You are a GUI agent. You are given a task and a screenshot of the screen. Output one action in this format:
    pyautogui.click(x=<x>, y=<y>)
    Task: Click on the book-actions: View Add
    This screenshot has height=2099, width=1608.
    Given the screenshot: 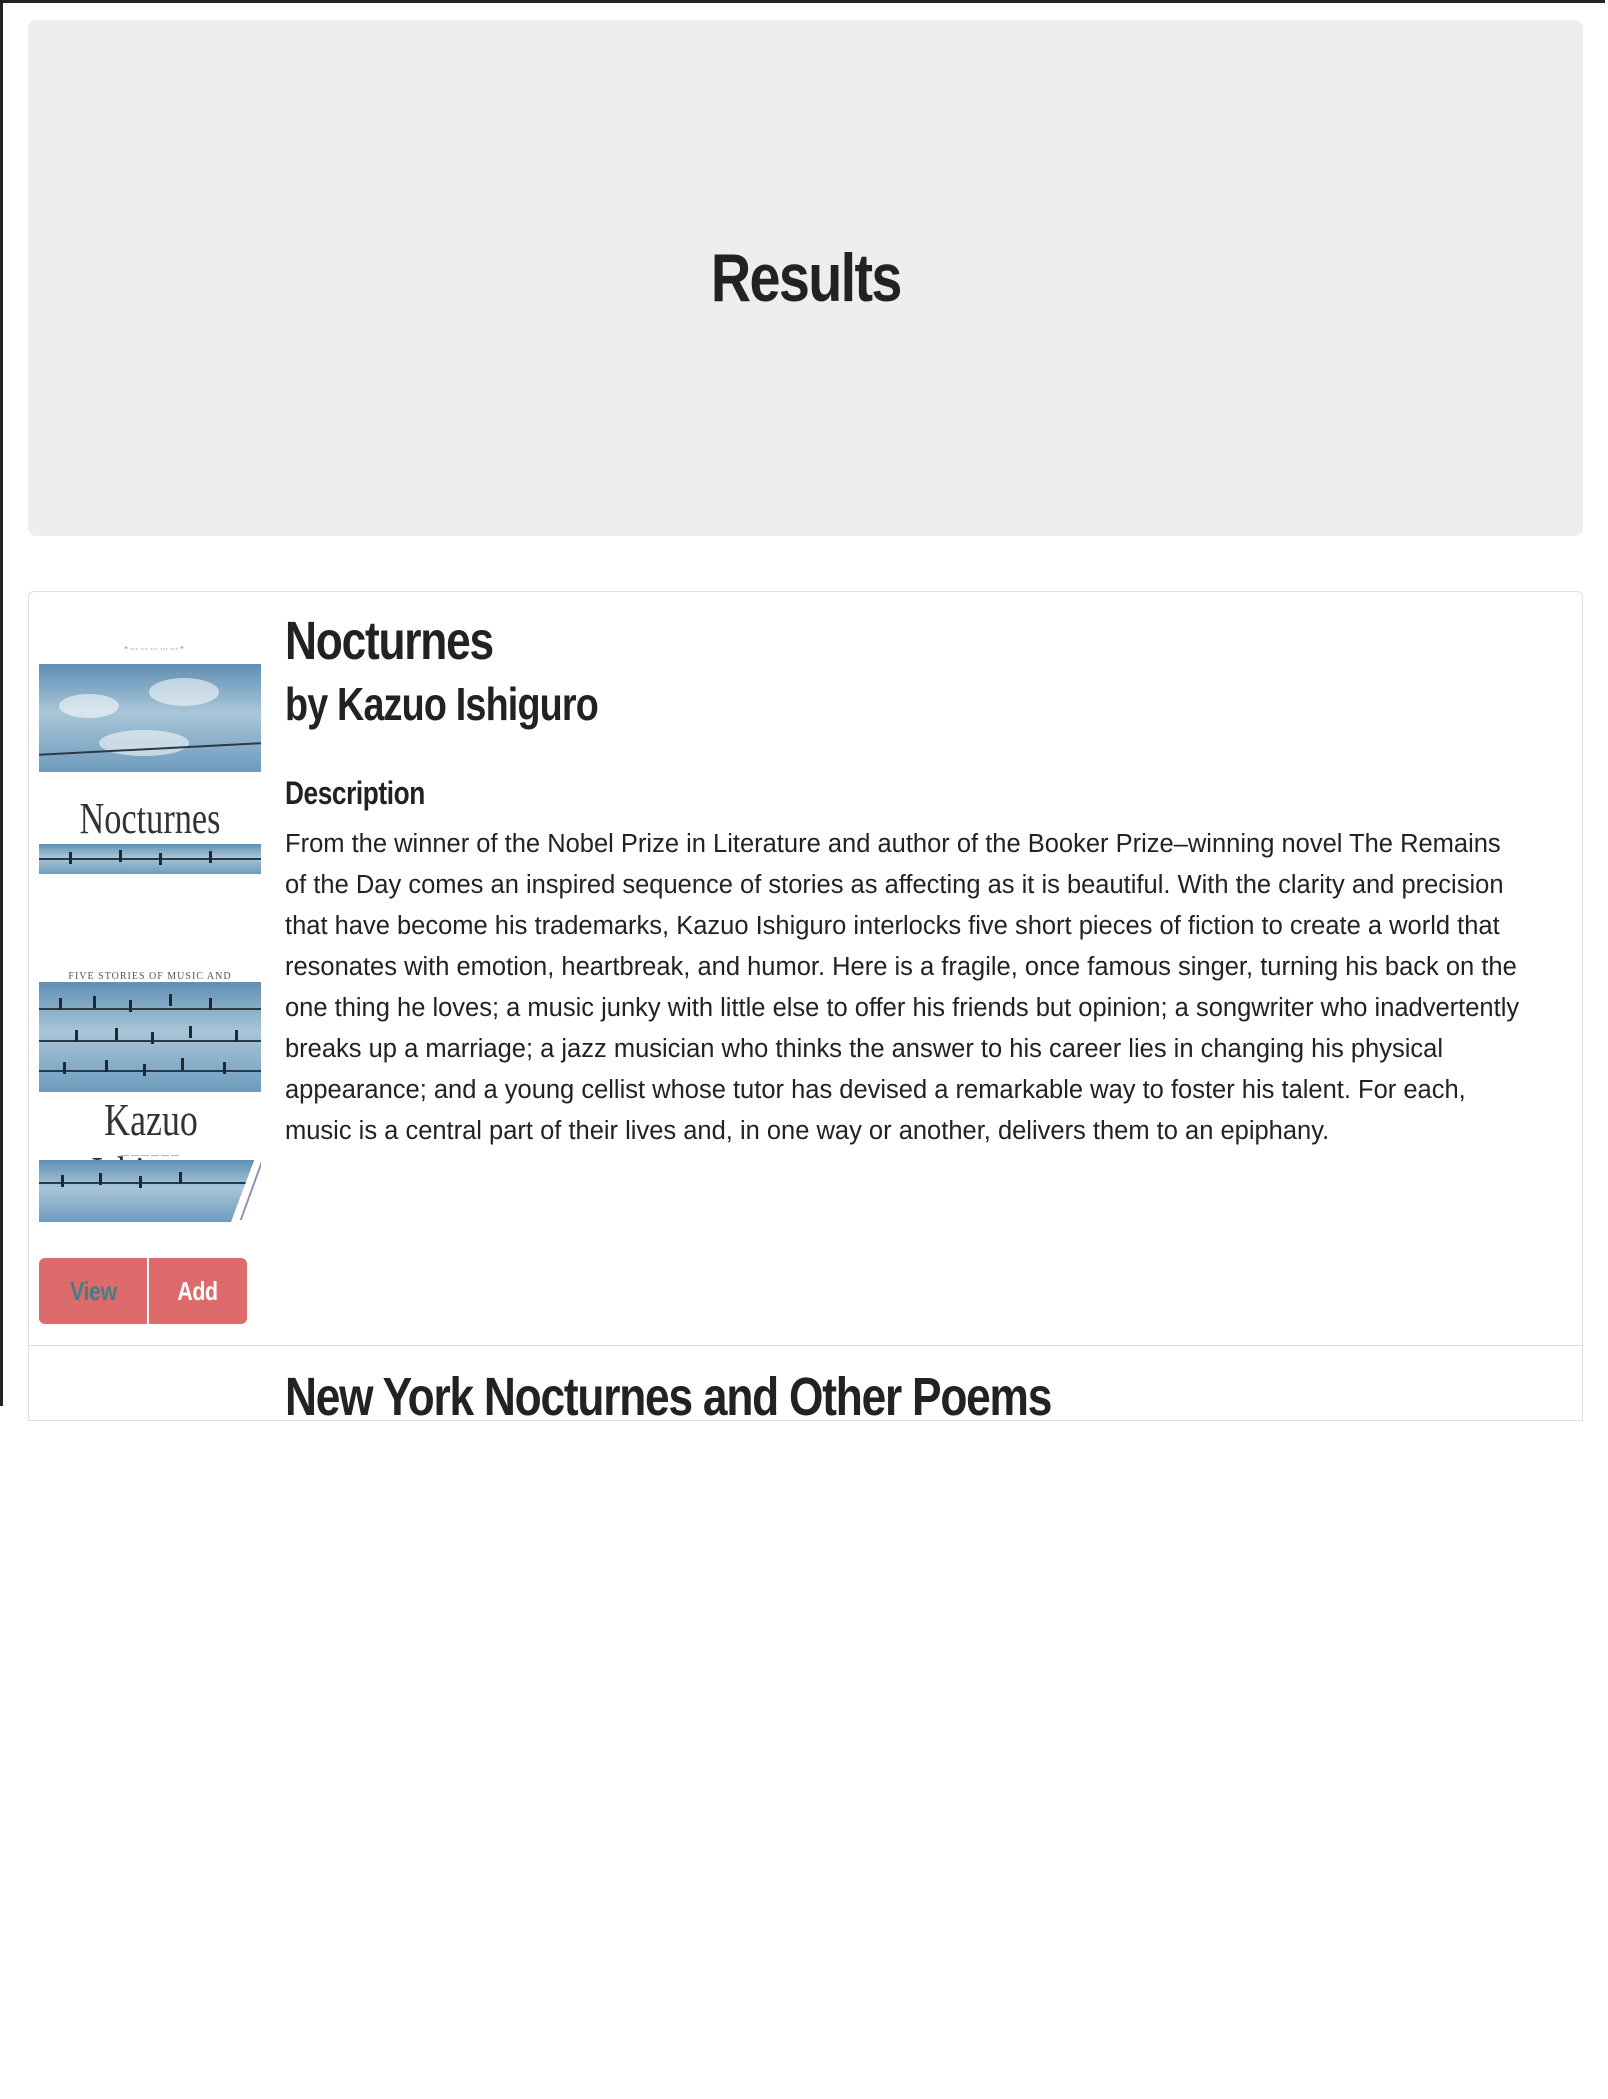 What is the action you would take?
    pyautogui.click(x=143, y=1291)
    